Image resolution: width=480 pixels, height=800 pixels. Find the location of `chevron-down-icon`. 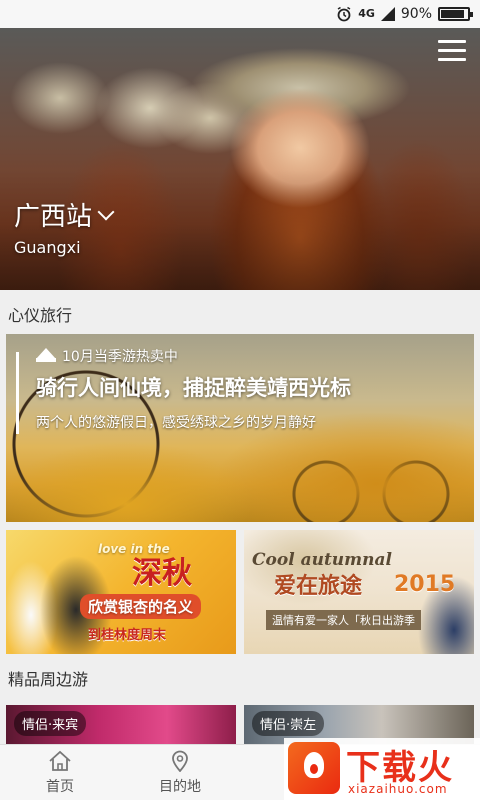

chevron-down-icon is located at coordinates (106, 211).